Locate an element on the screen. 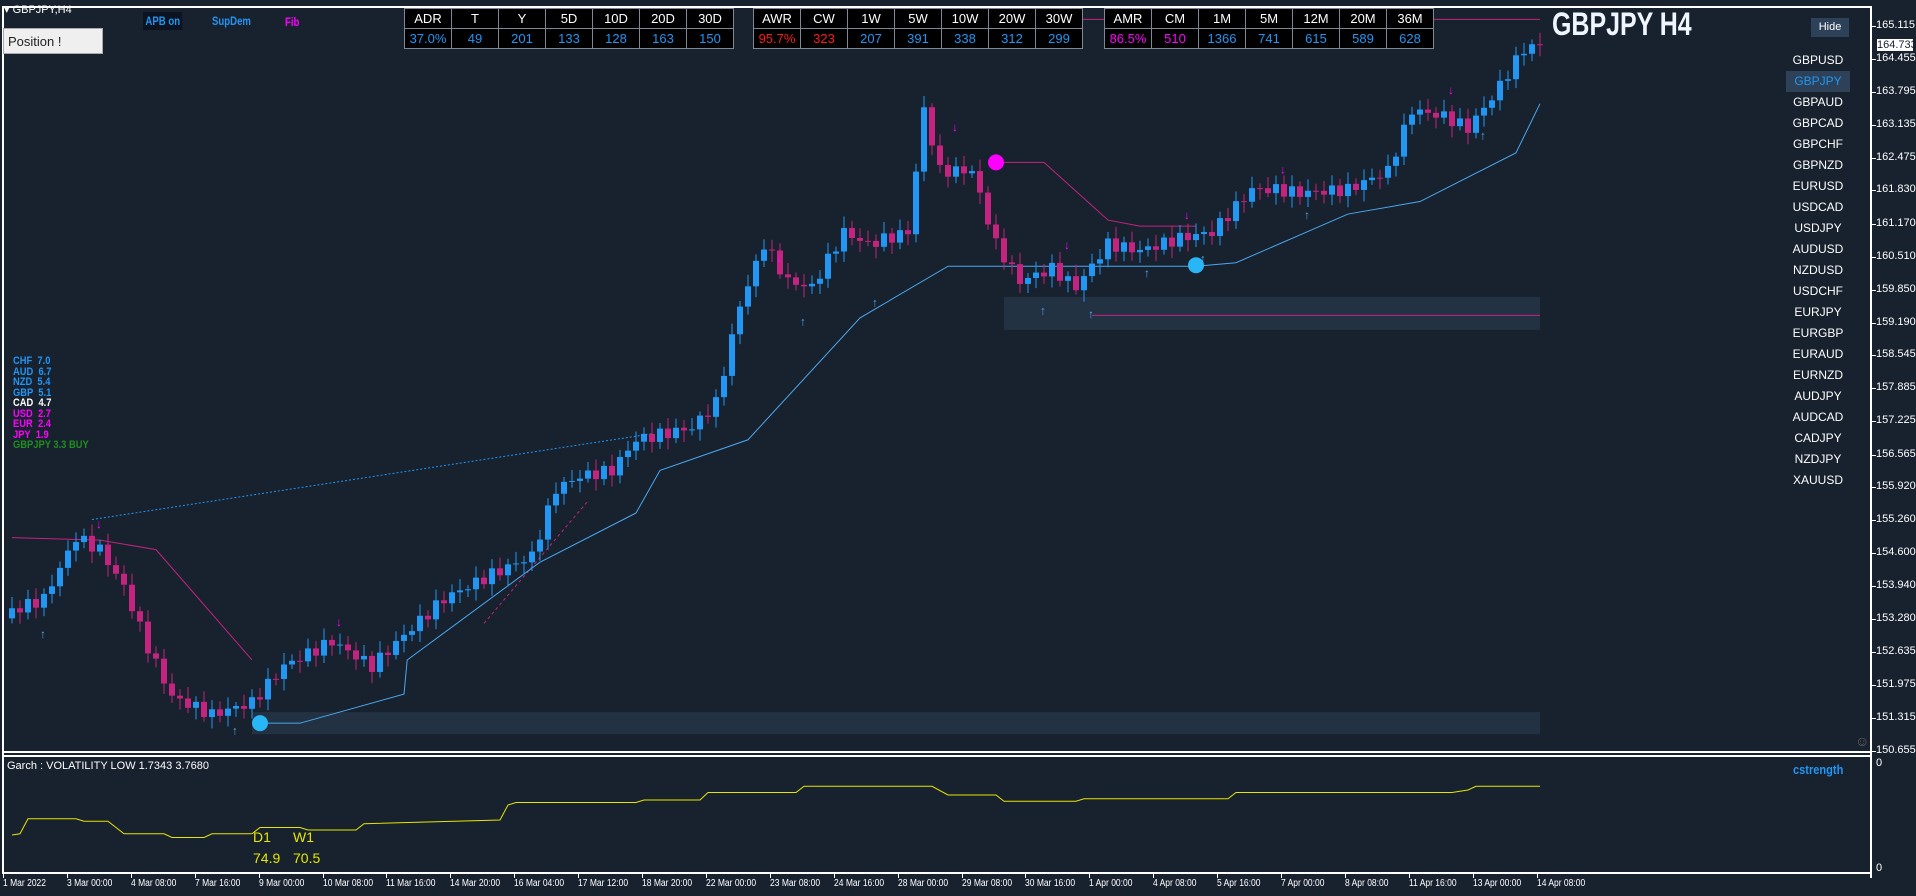 This screenshot has width=1916, height=896. hide-button: Hide is located at coordinates (1830, 27).